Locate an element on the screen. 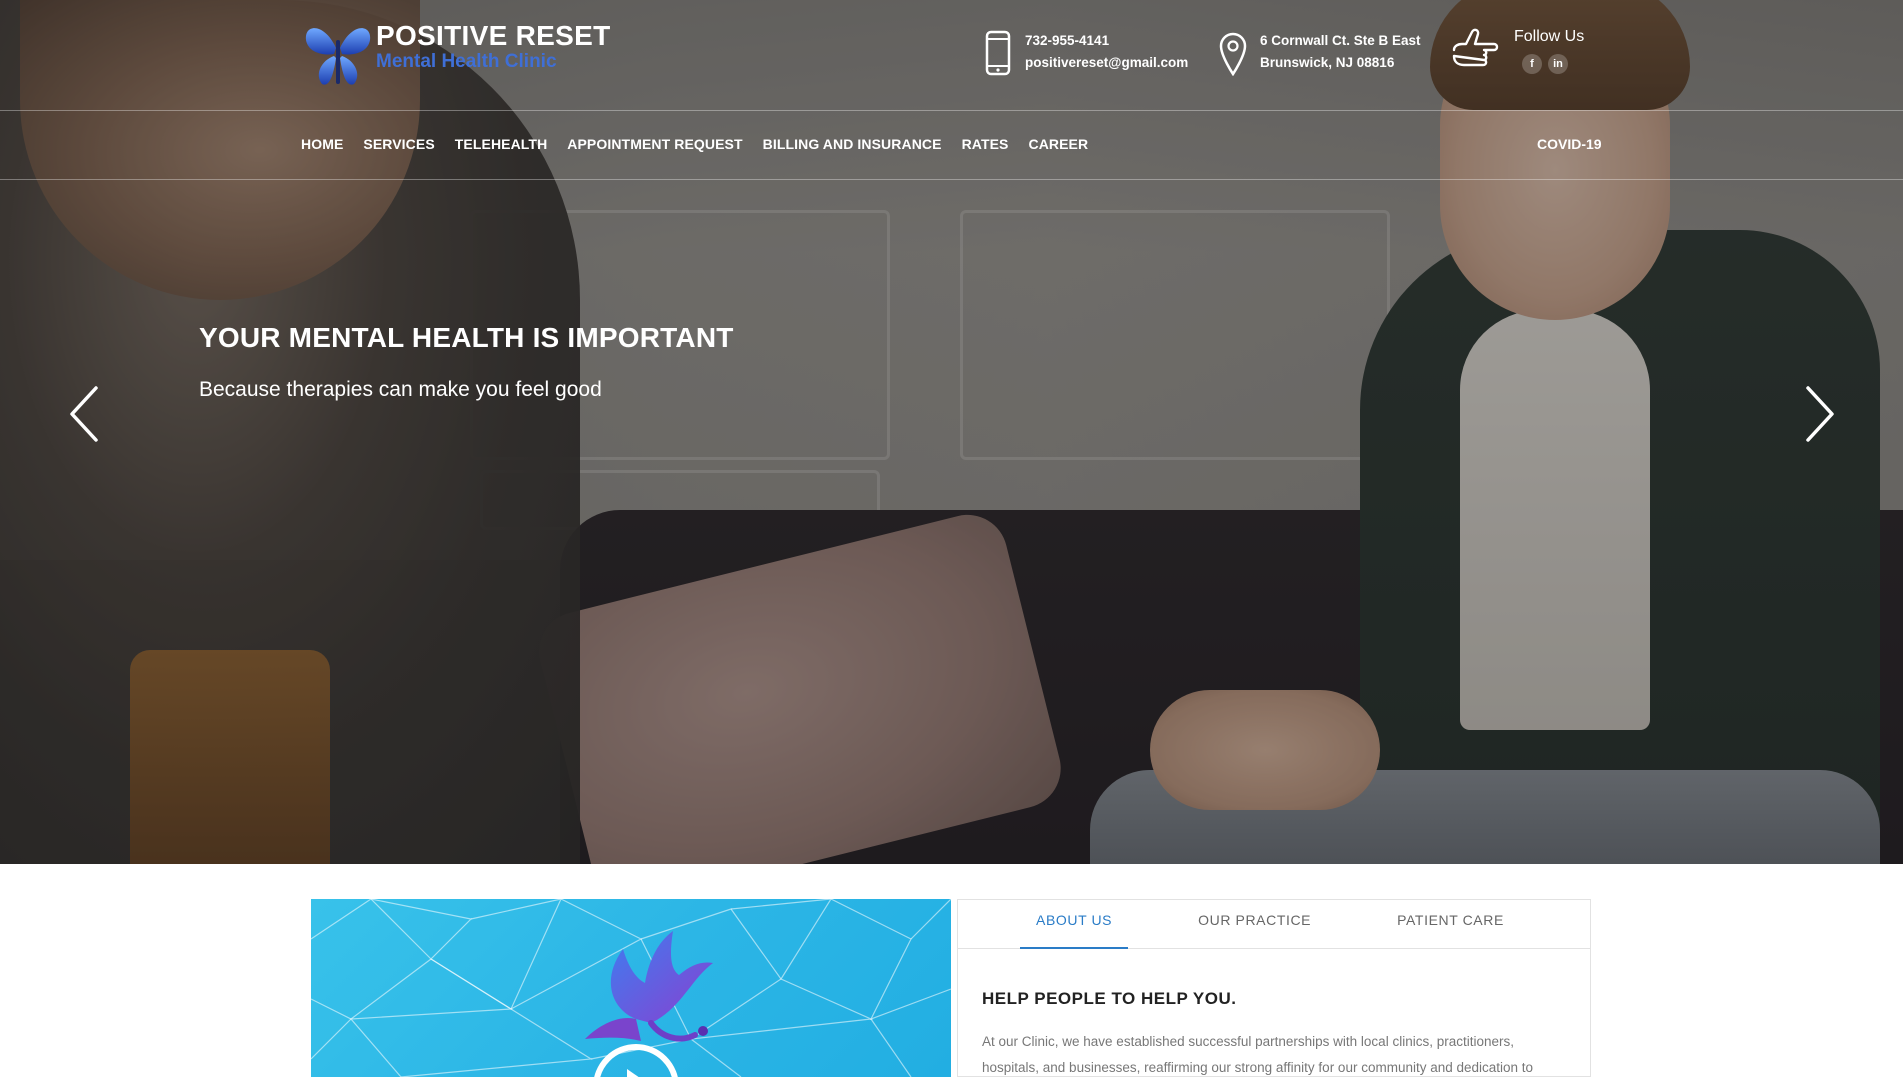  tab-patient-care: PATIENT CARE is located at coordinates (1450, 924).